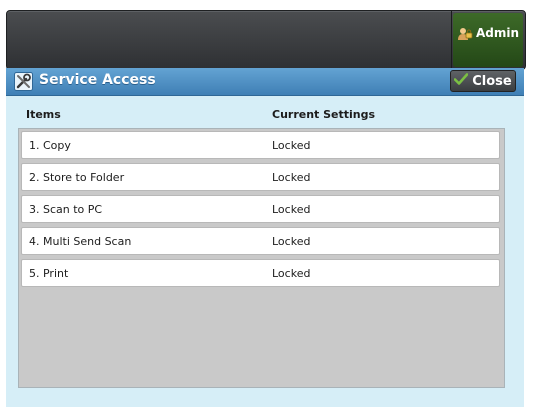 The width and height of the screenshot is (536, 407). Describe the element at coordinates (43, 114) in the screenshot. I see `column-header-items: Items` at that location.